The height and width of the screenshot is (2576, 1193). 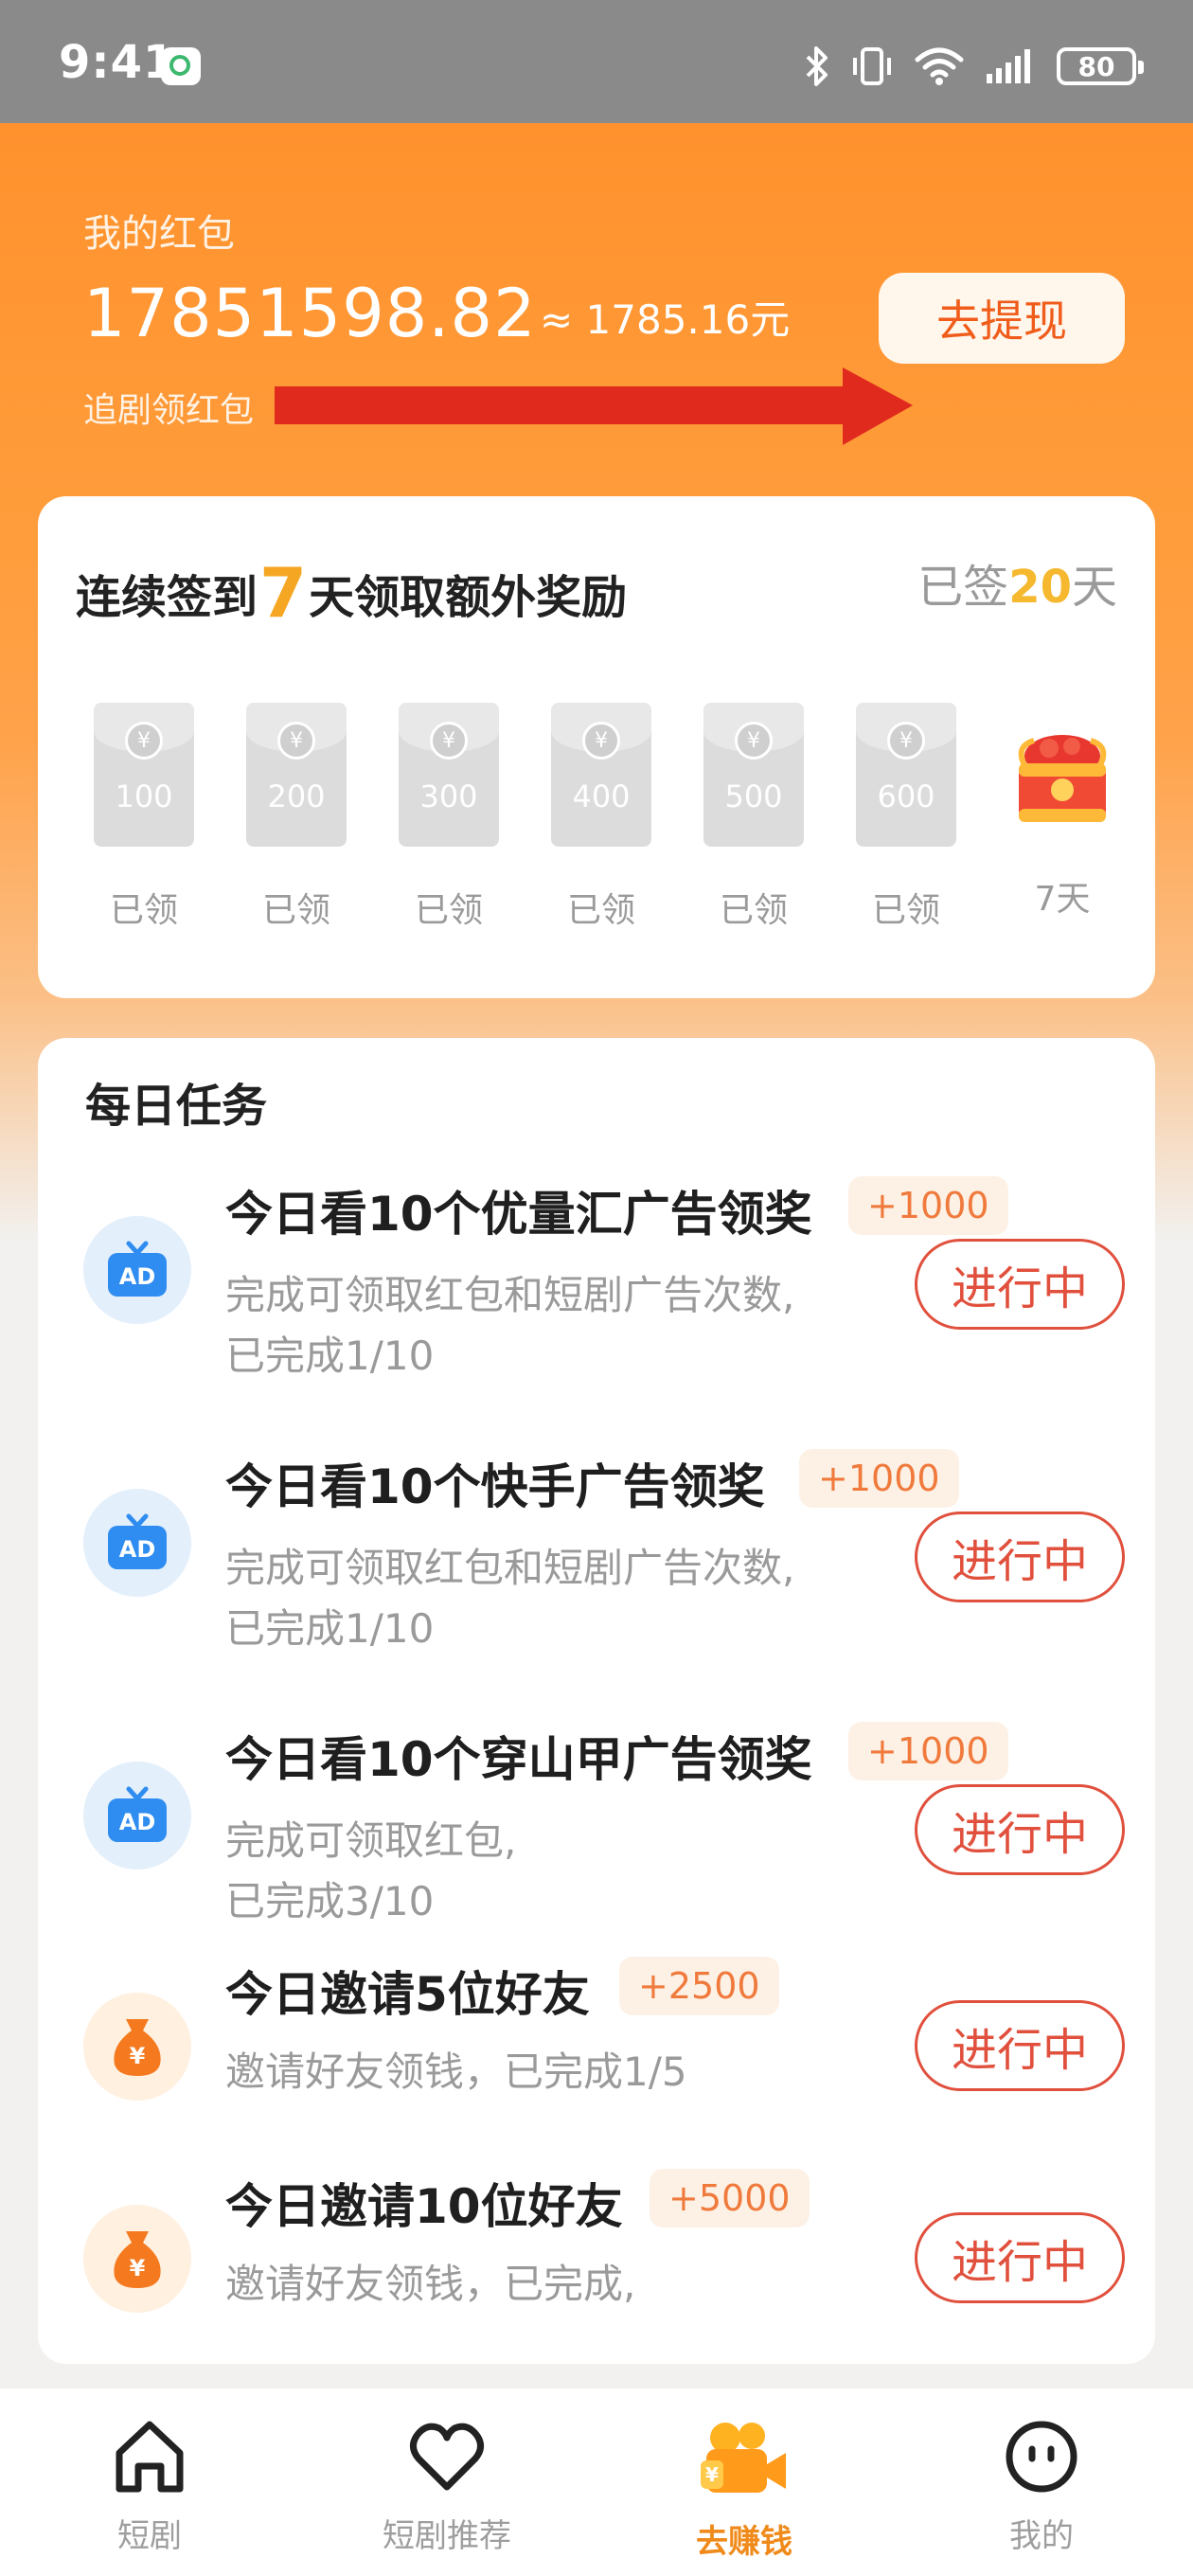 I want to click on nav-item-mine: 我的, so click(x=1041, y=2486).